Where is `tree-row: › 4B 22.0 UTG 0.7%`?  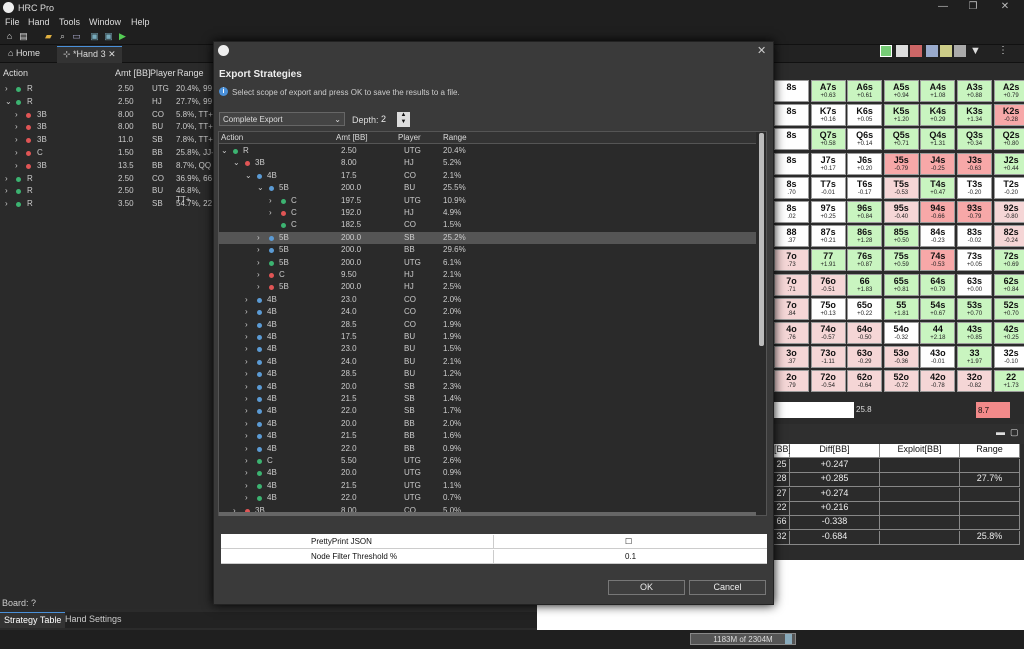 tree-row: › 4B 22.0 UTG 0.7% is located at coordinates (487, 498).